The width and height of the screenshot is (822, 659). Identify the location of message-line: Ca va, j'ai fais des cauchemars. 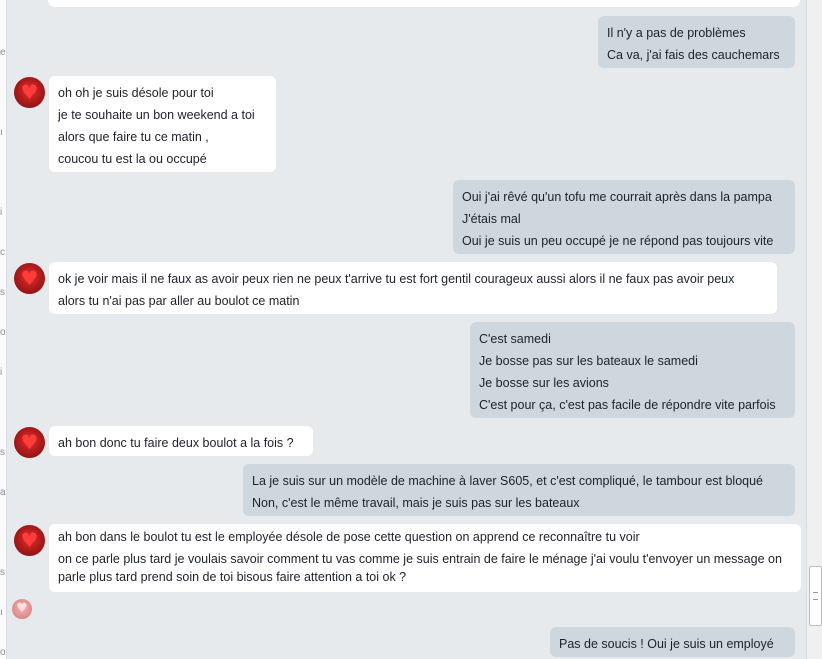
(693, 55).